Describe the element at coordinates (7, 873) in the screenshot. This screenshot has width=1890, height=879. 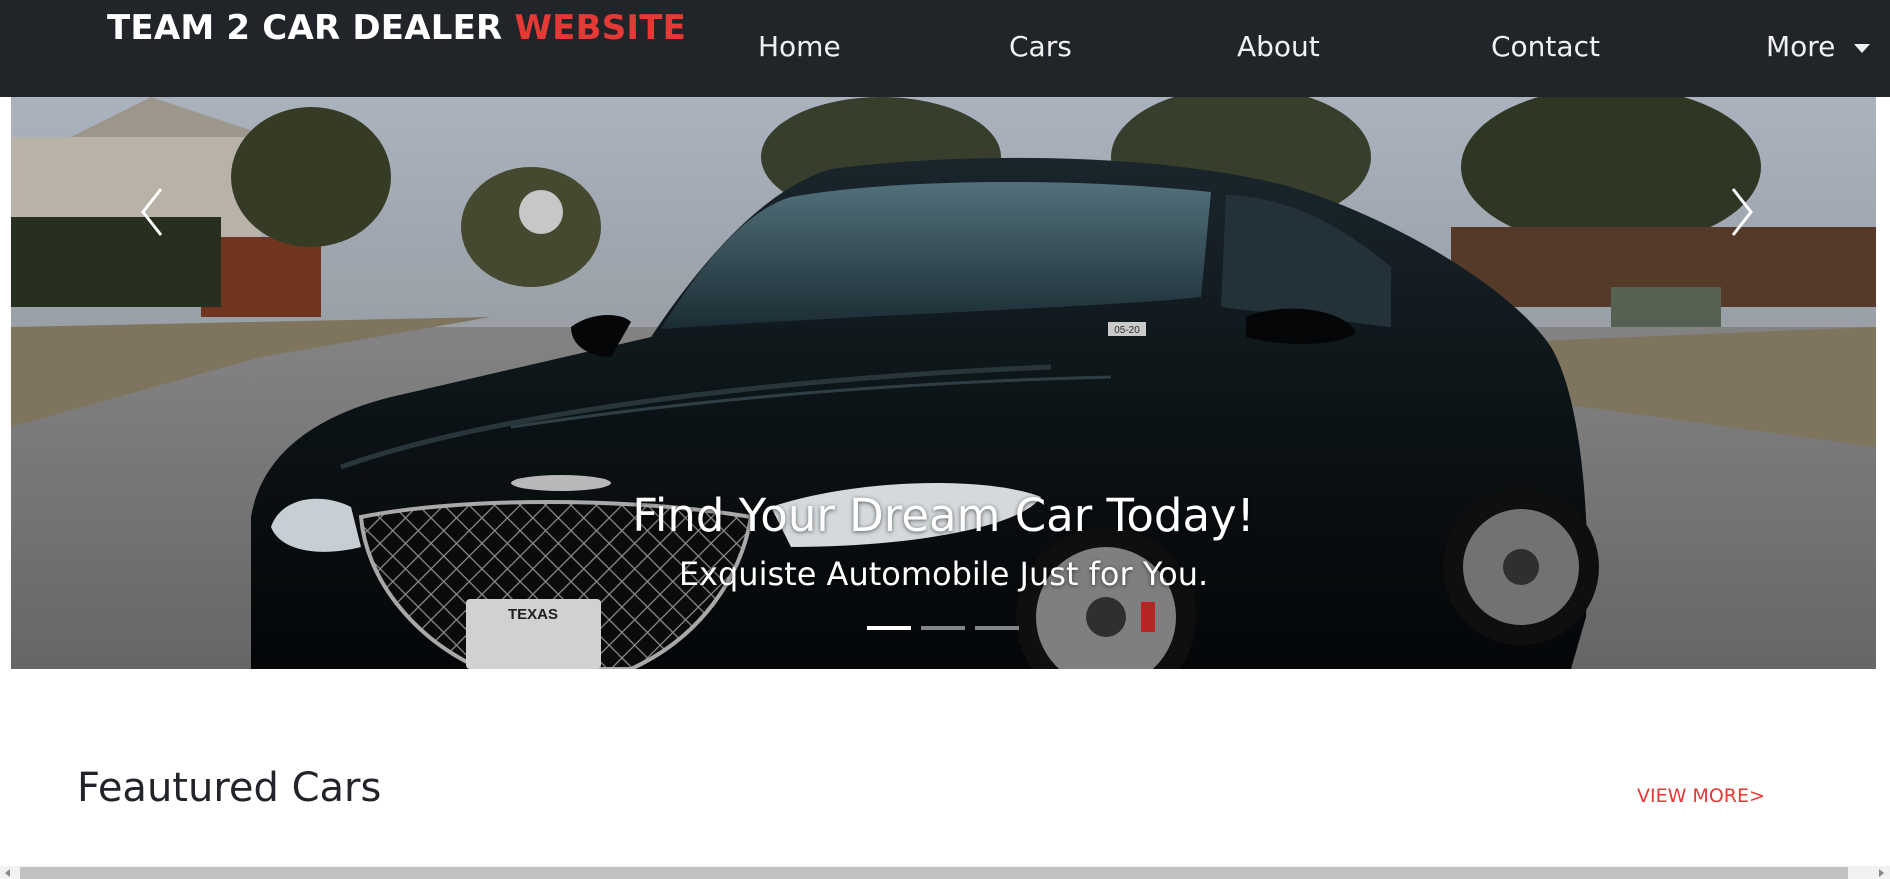
I see `scroll-left-icon` at that location.